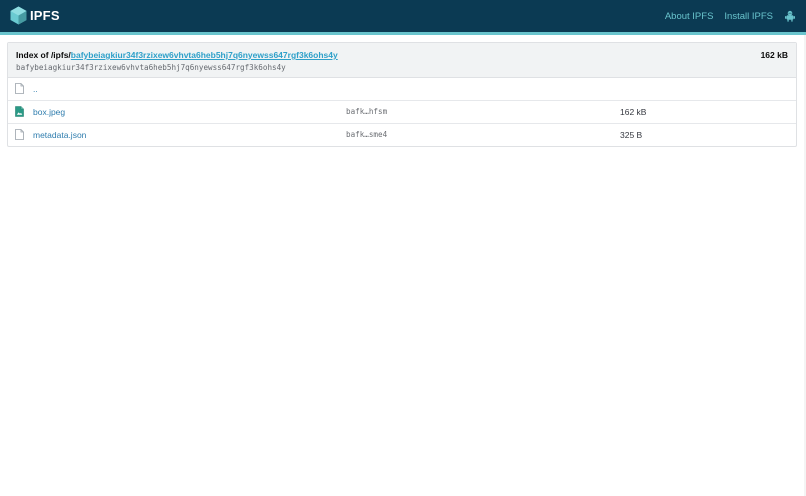 The height and width of the screenshot is (496, 806). Describe the element at coordinates (402, 112) in the screenshot. I see `table-row: box.jpeg bafk…hfsm 162 kB` at that location.